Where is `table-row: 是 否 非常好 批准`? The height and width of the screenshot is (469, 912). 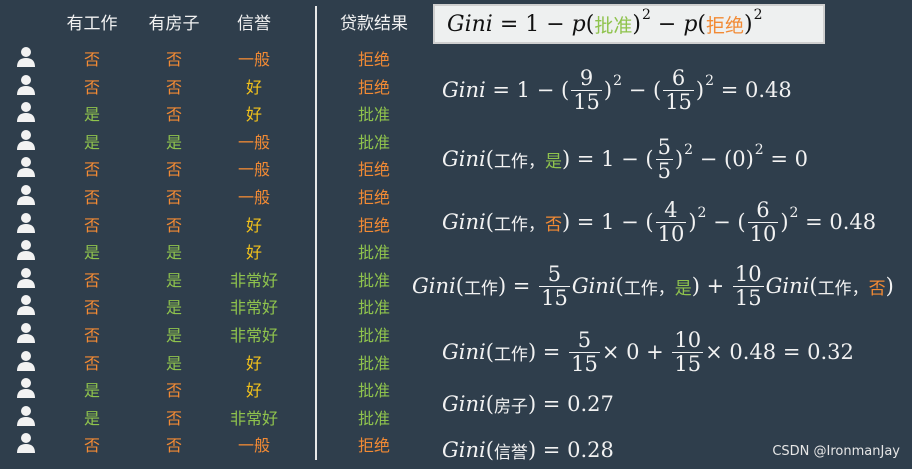 table-row: 是 否 非常好 批准 is located at coordinates (200, 415).